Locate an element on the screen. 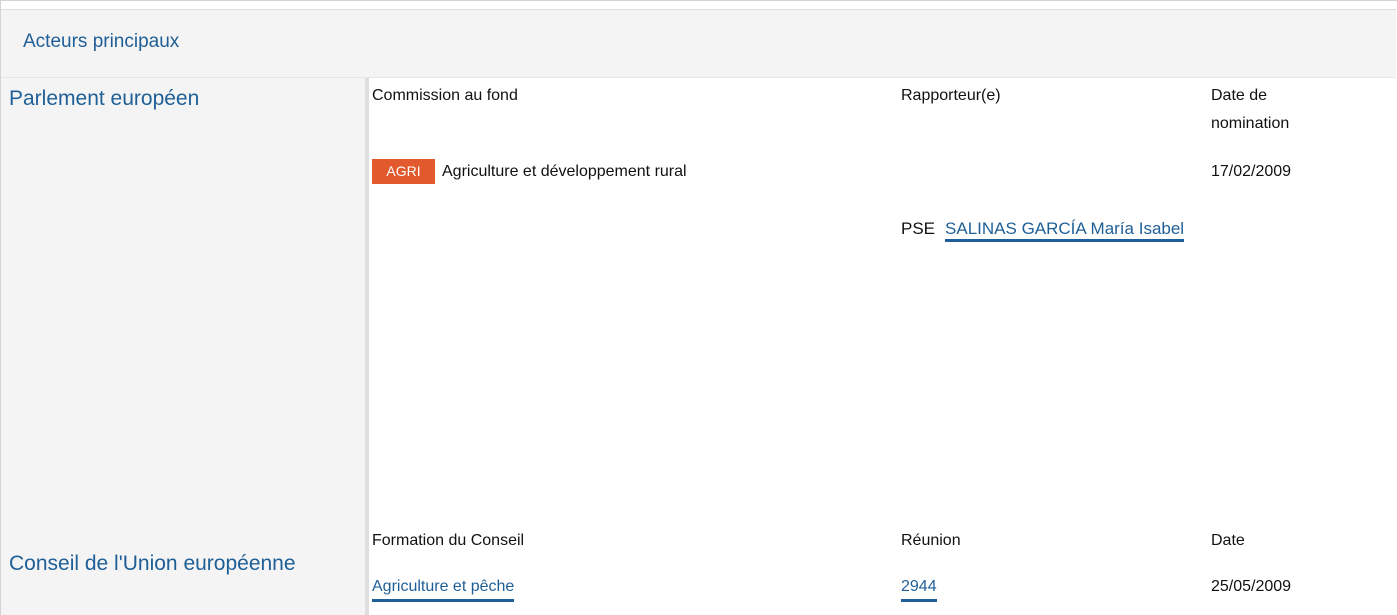  meeting-link: 2944 is located at coordinates (919, 588).